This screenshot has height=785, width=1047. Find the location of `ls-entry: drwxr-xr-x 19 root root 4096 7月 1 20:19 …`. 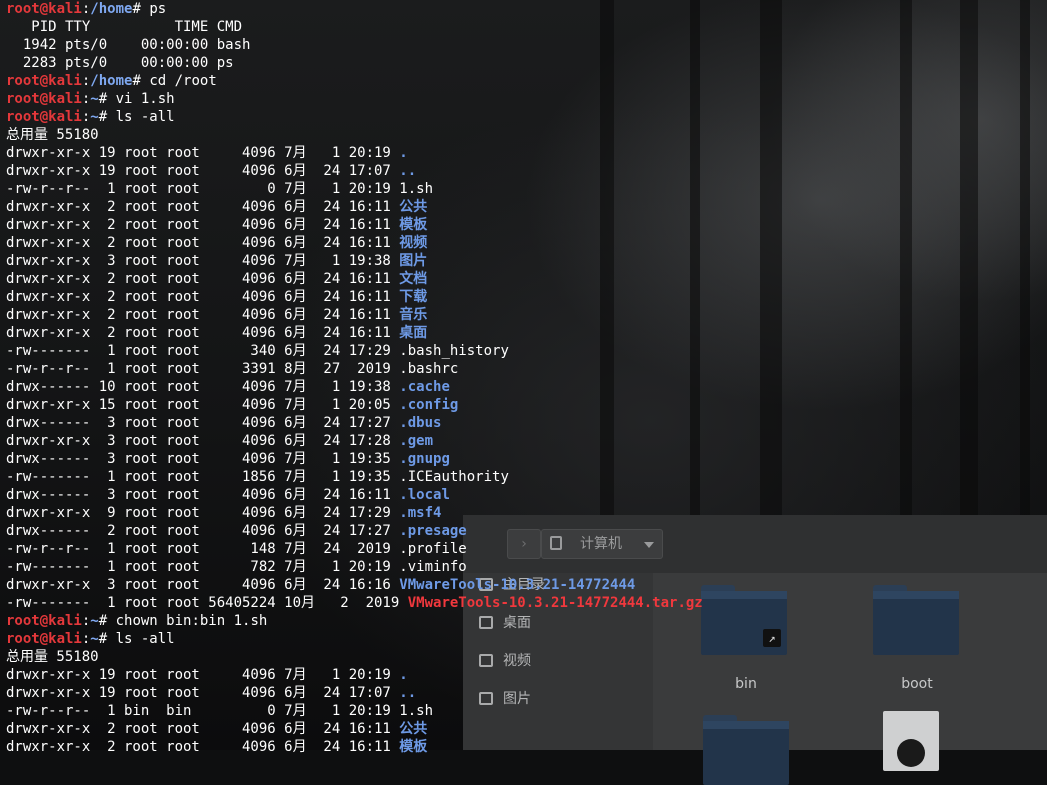

ls-entry: drwxr-xr-x 19 root root 4096 7月 1 20:19 … is located at coordinates (526, 153).